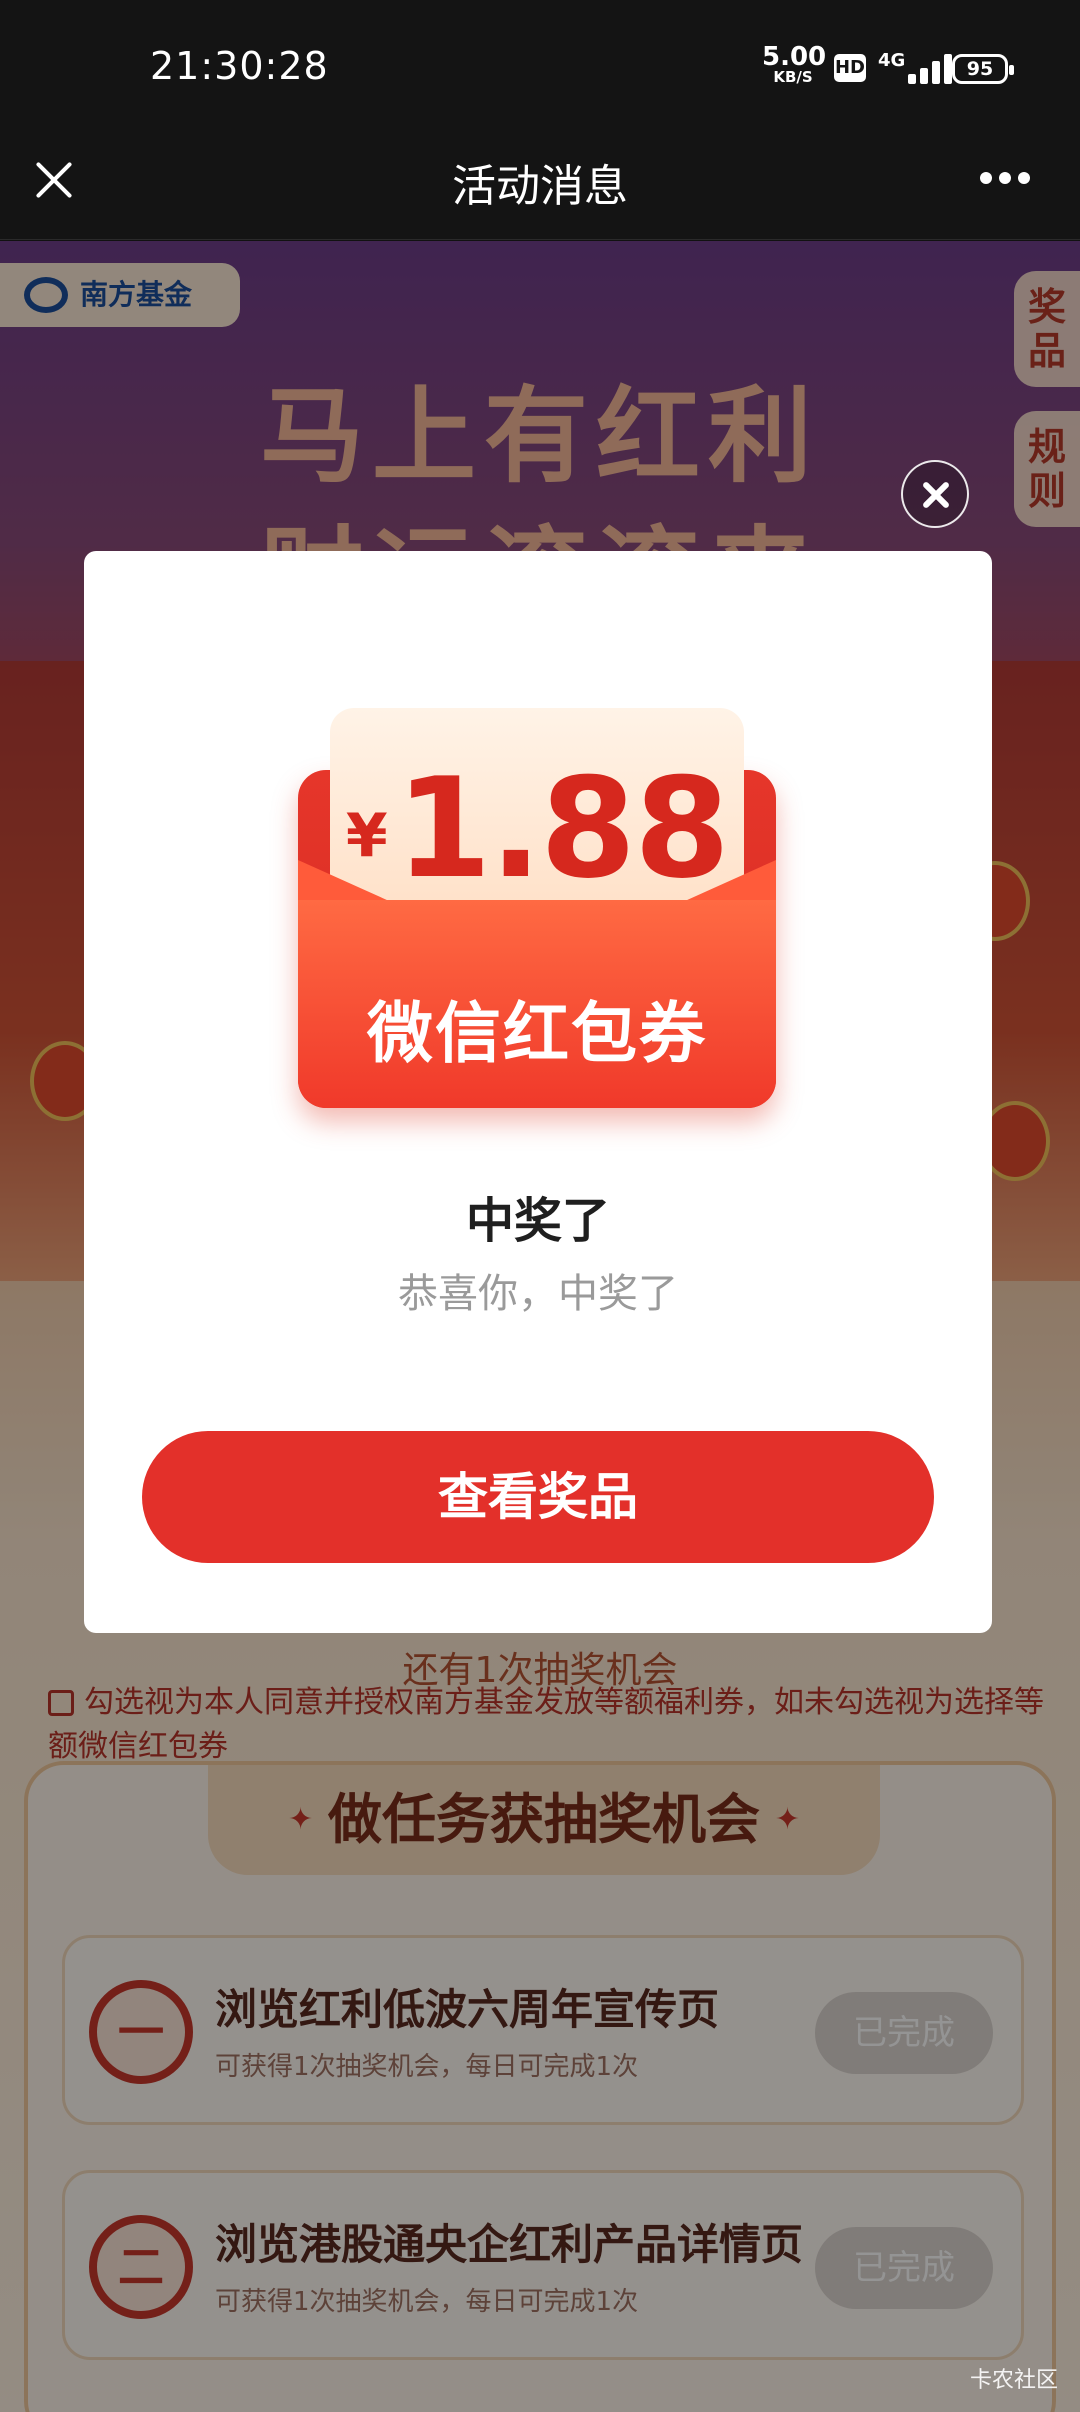  Describe the element at coordinates (892, 60) in the screenshot. I see `network-type: 4G` at that location.